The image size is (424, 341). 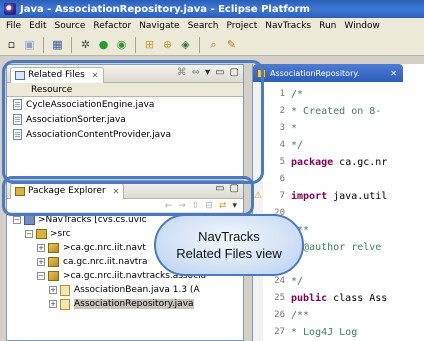 I want to click on list-item: AssociationSorter.java, so click(x=125, y=119).